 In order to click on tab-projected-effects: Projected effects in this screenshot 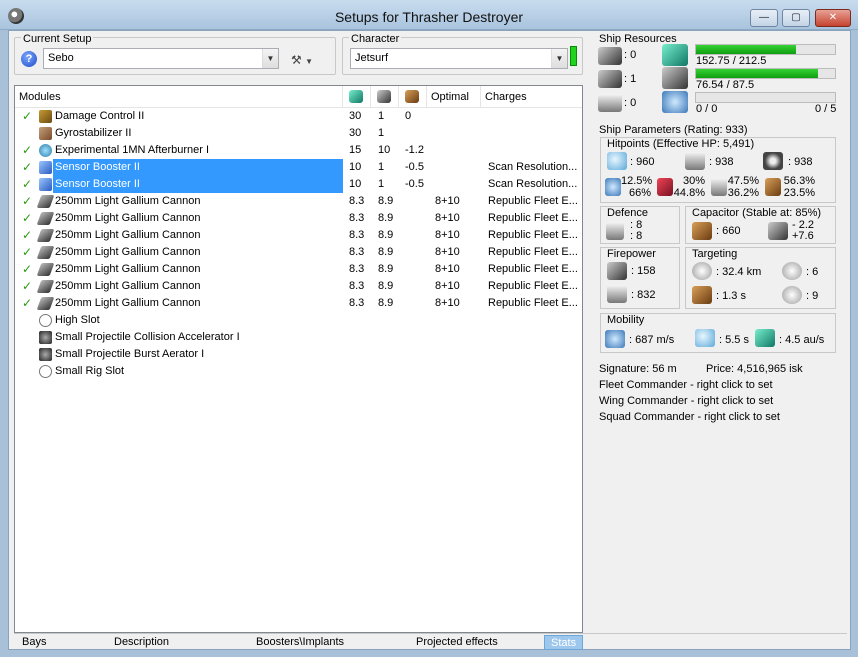, I will do `click(457, 642)`.